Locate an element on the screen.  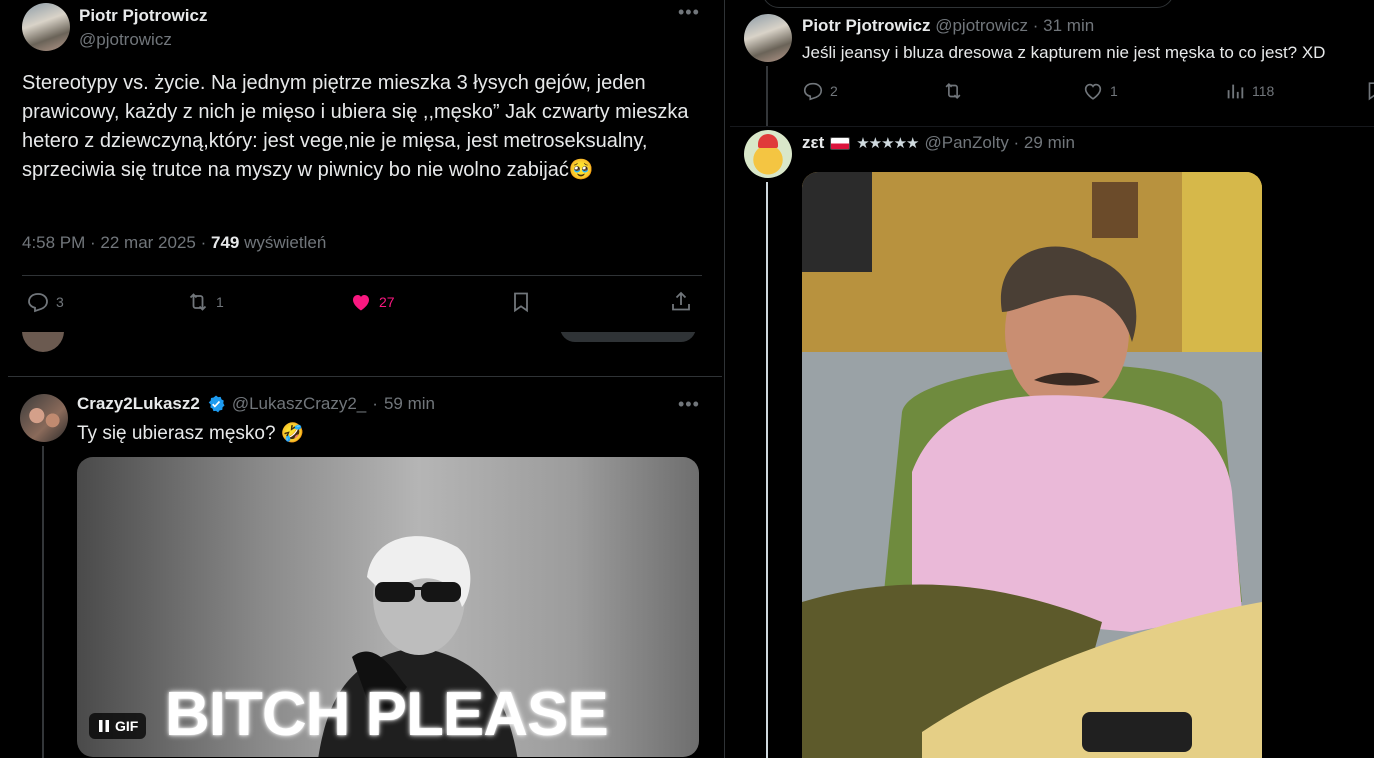
views-label: wyświetleń is located at coordinates (283, 242).